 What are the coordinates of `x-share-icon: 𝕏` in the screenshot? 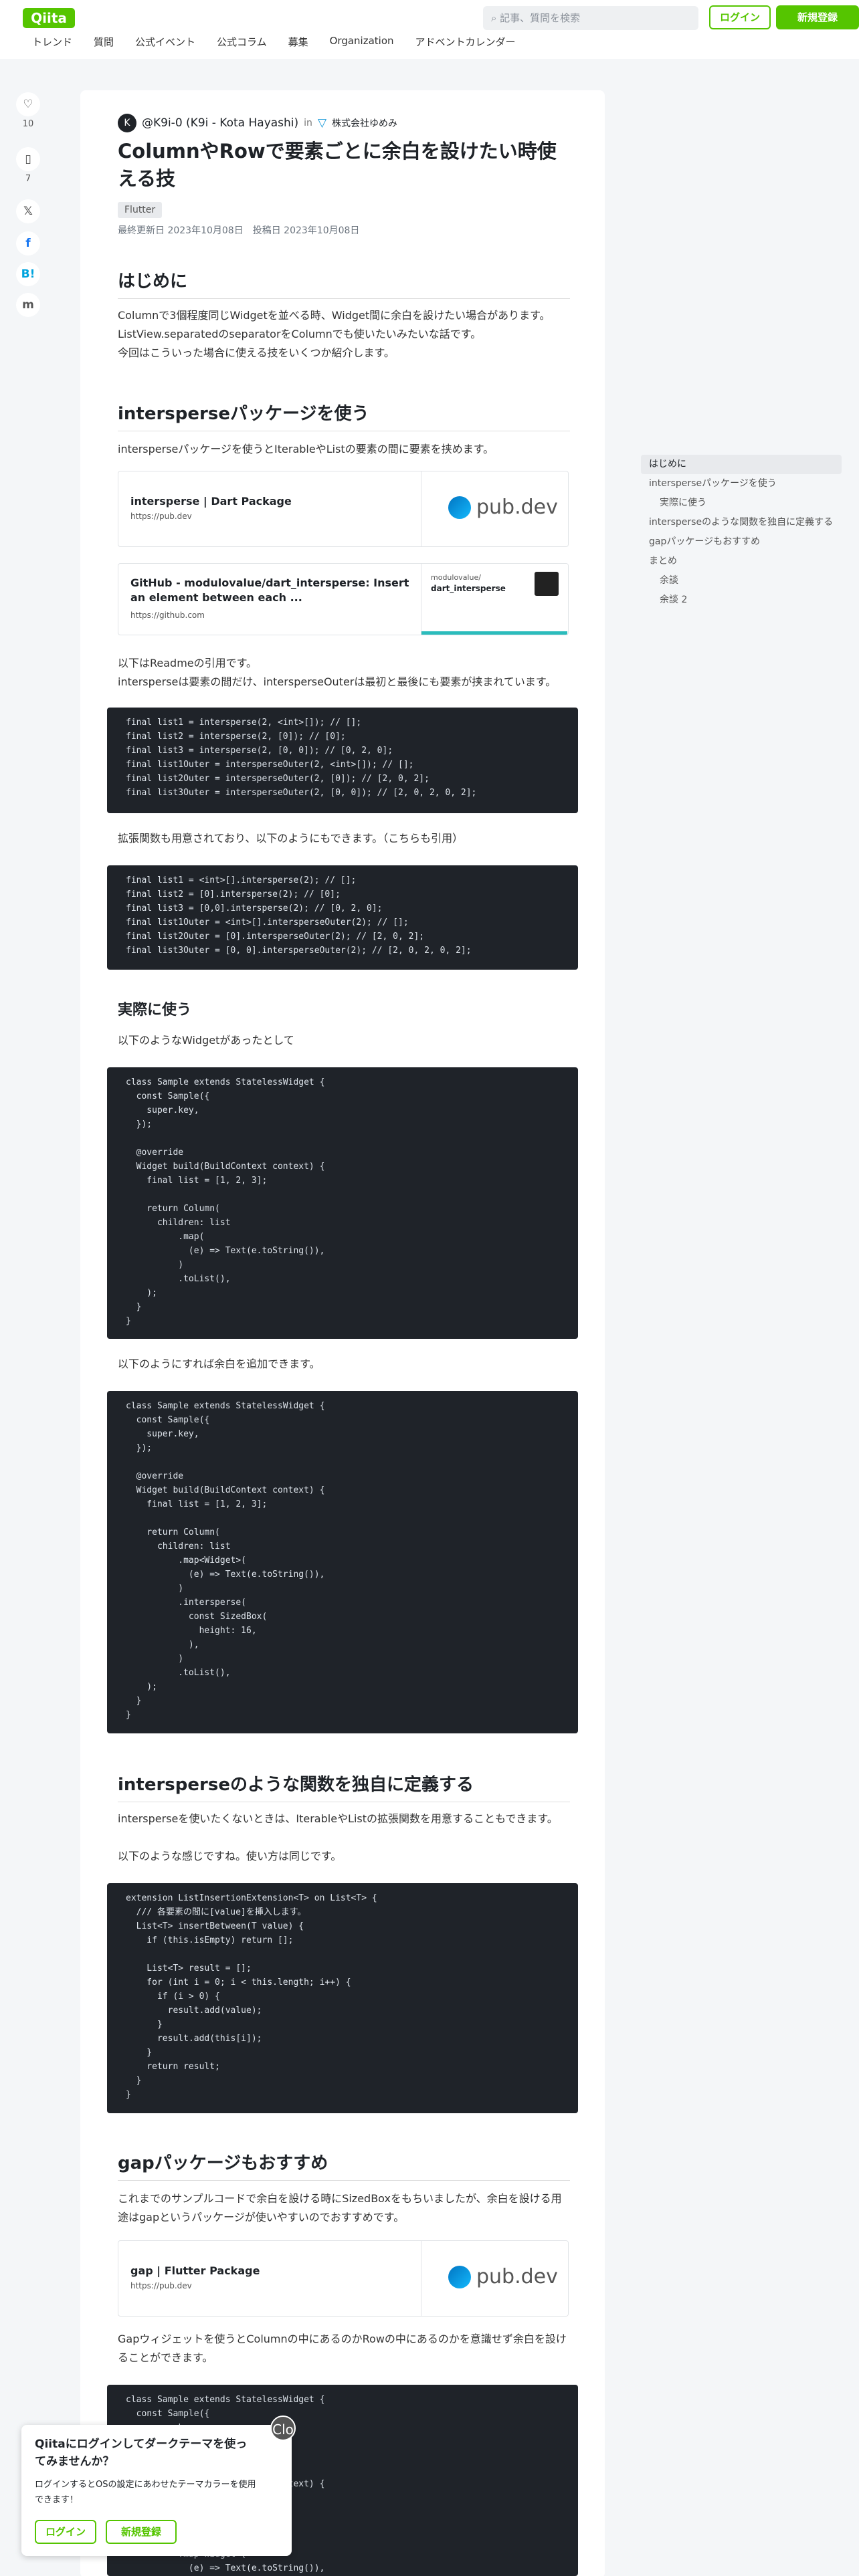 It's located at (28, 211).